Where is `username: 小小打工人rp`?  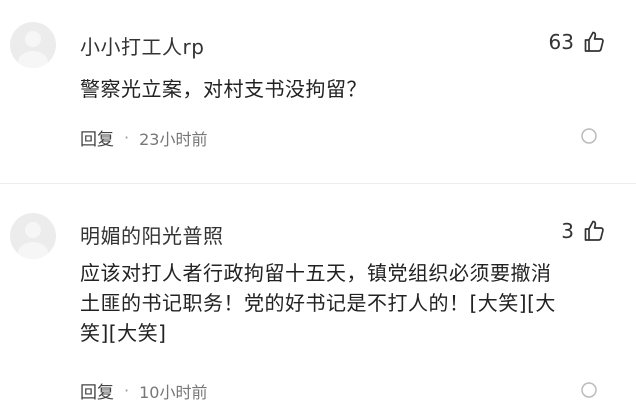 username: 小小打工人rp is located at coordinates (142, 45).